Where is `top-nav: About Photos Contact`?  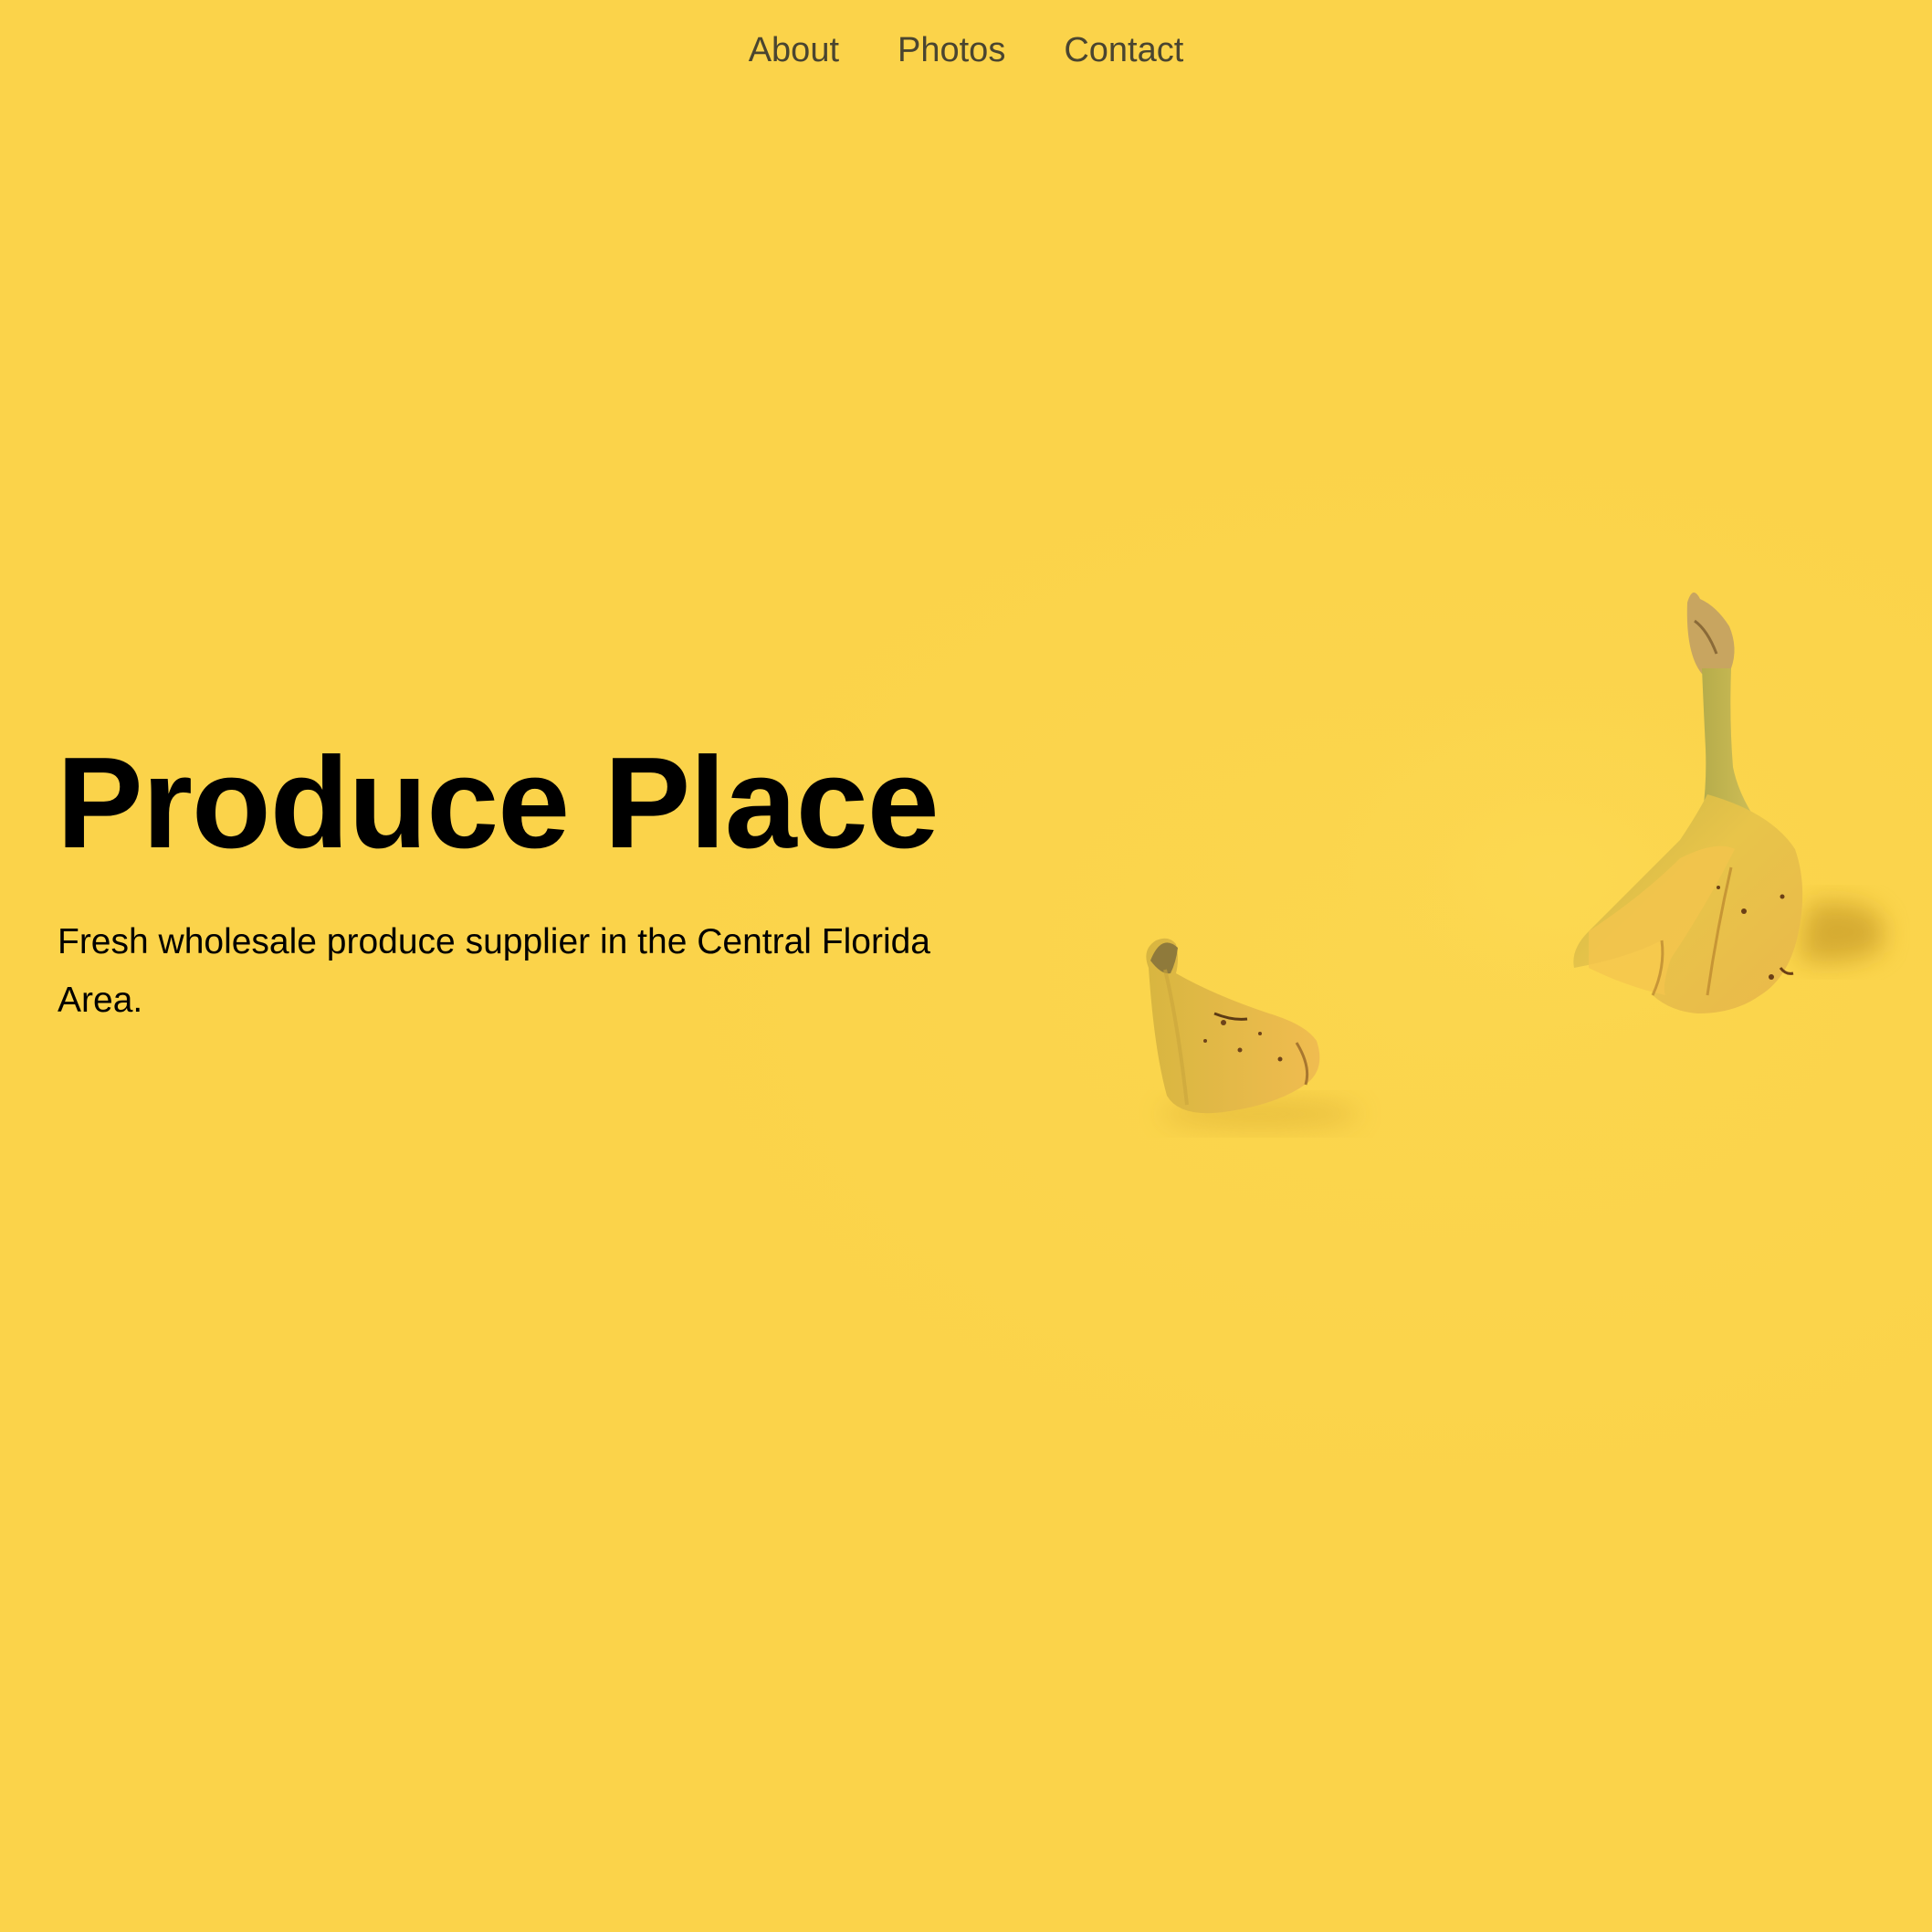 top-nav: About Photos Contact is located at coordinates (966, 50).